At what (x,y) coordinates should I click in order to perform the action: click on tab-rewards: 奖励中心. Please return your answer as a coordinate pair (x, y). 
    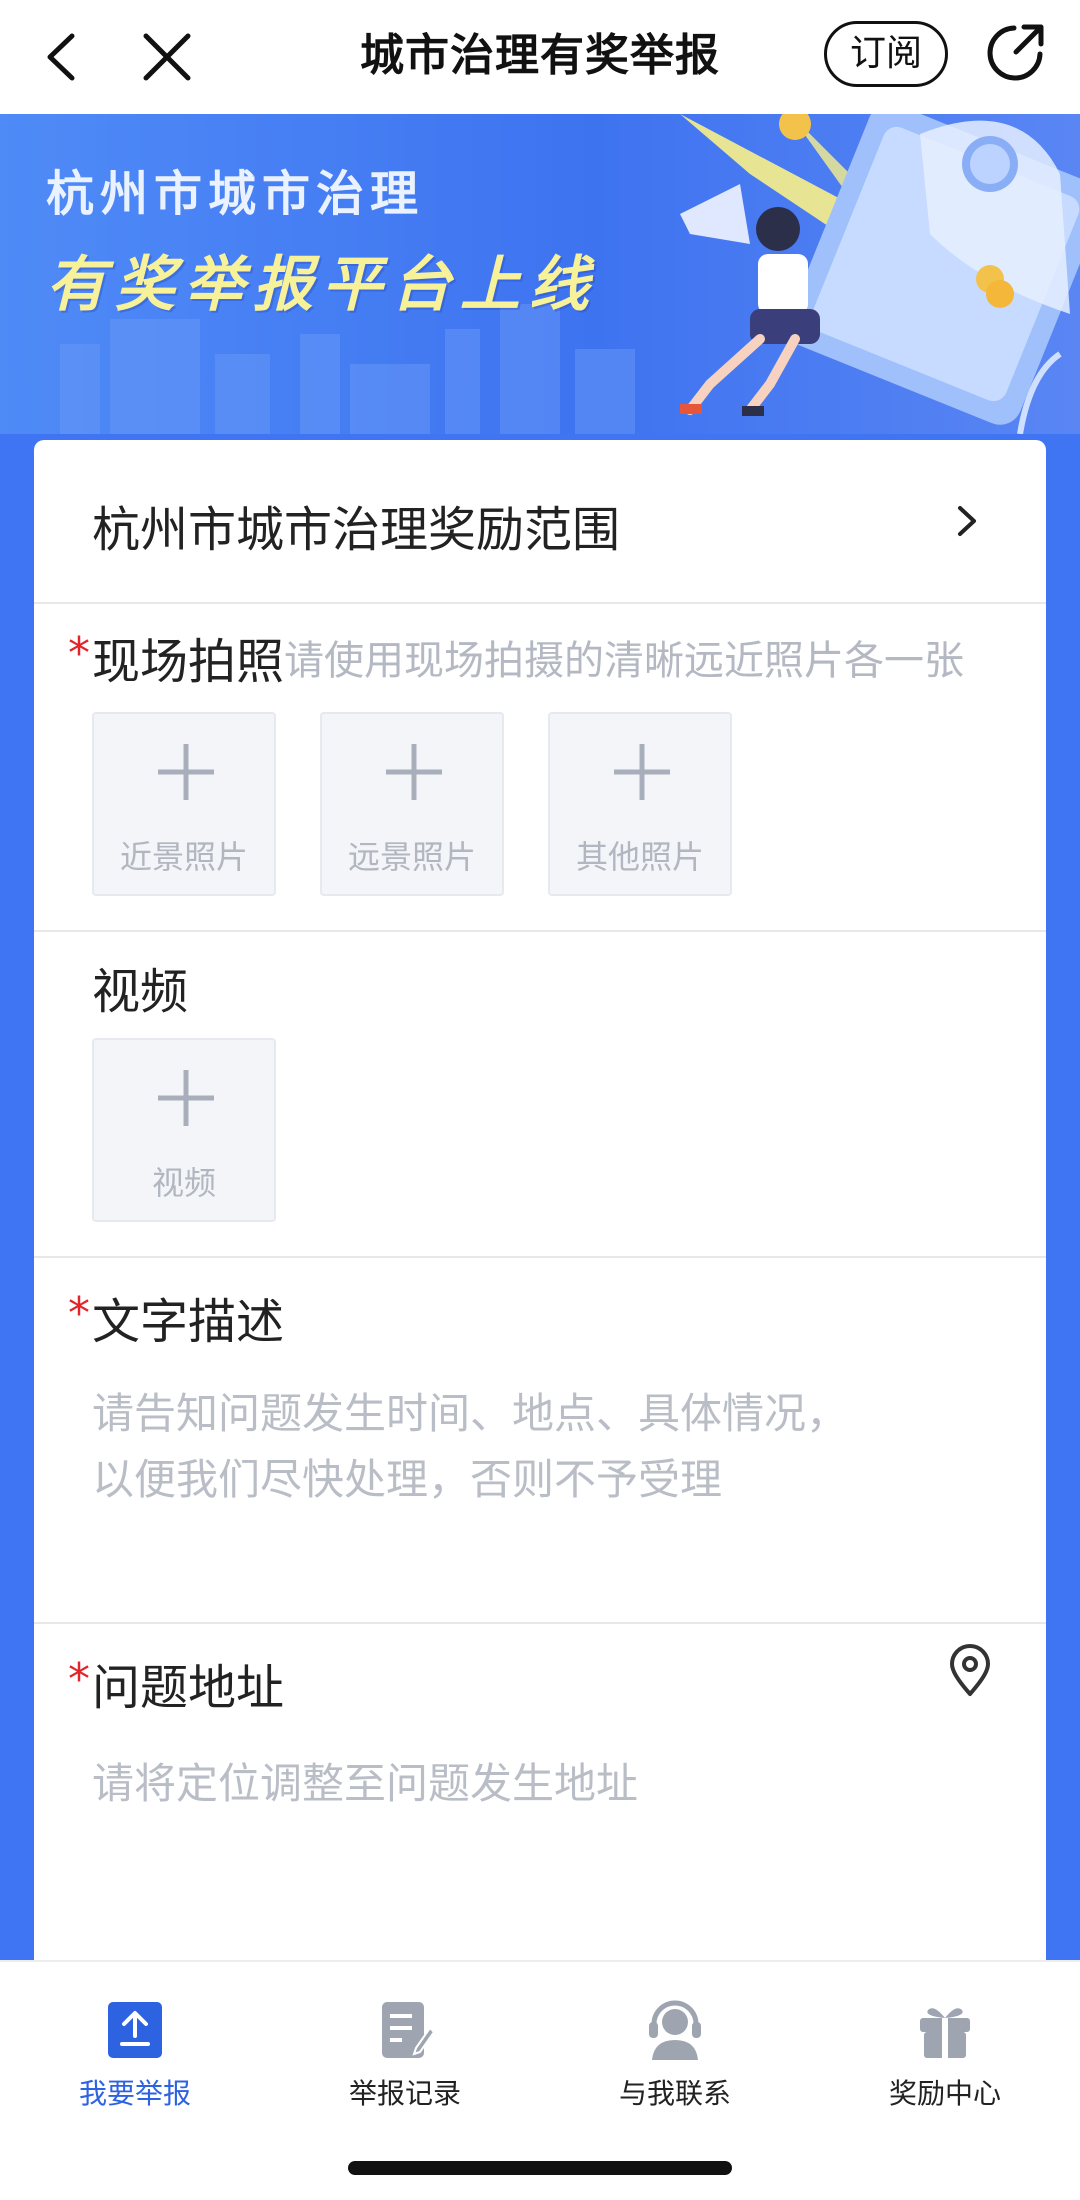
    Looking at the image, I should click on (945, 2051).